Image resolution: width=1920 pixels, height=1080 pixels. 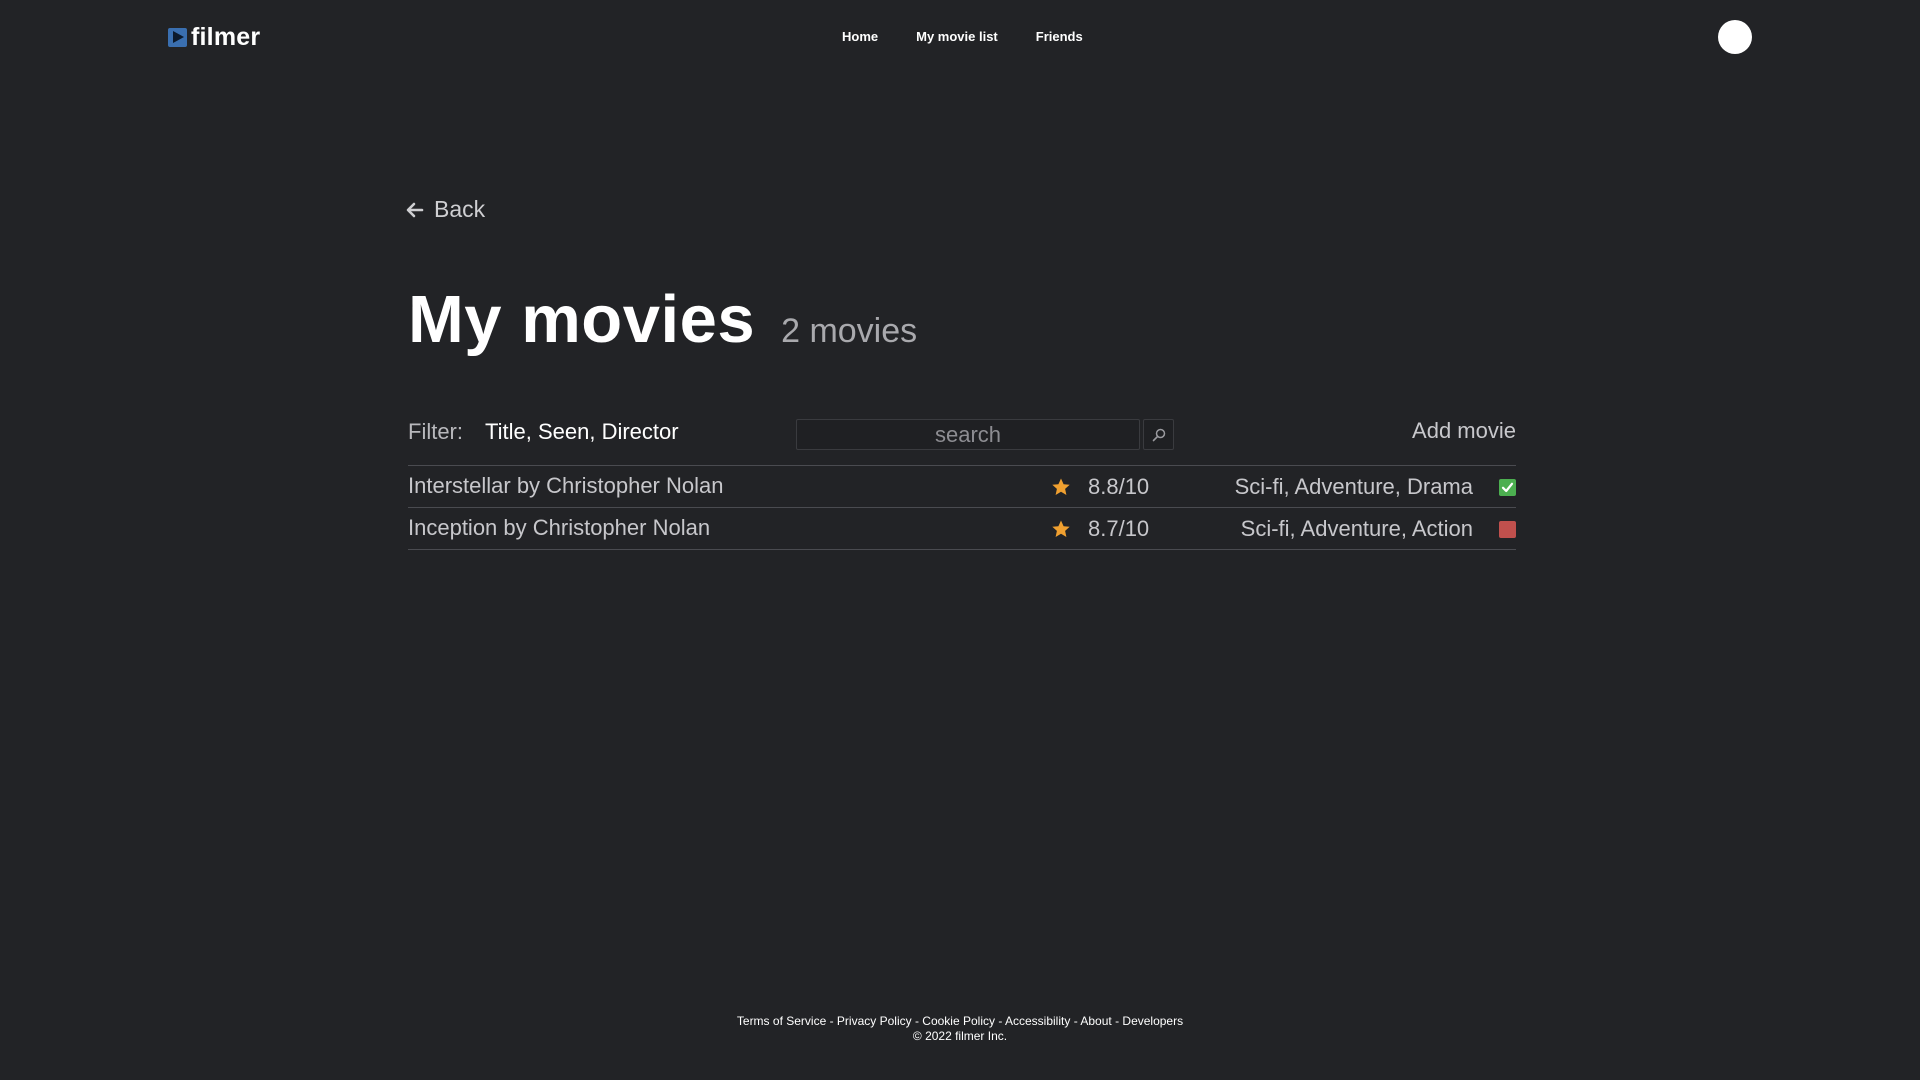 What do you see at coordinates (1507, 529) in the screenshot?
I see `seen-checkbox-unchecked` at bounding box center [1507, 529].